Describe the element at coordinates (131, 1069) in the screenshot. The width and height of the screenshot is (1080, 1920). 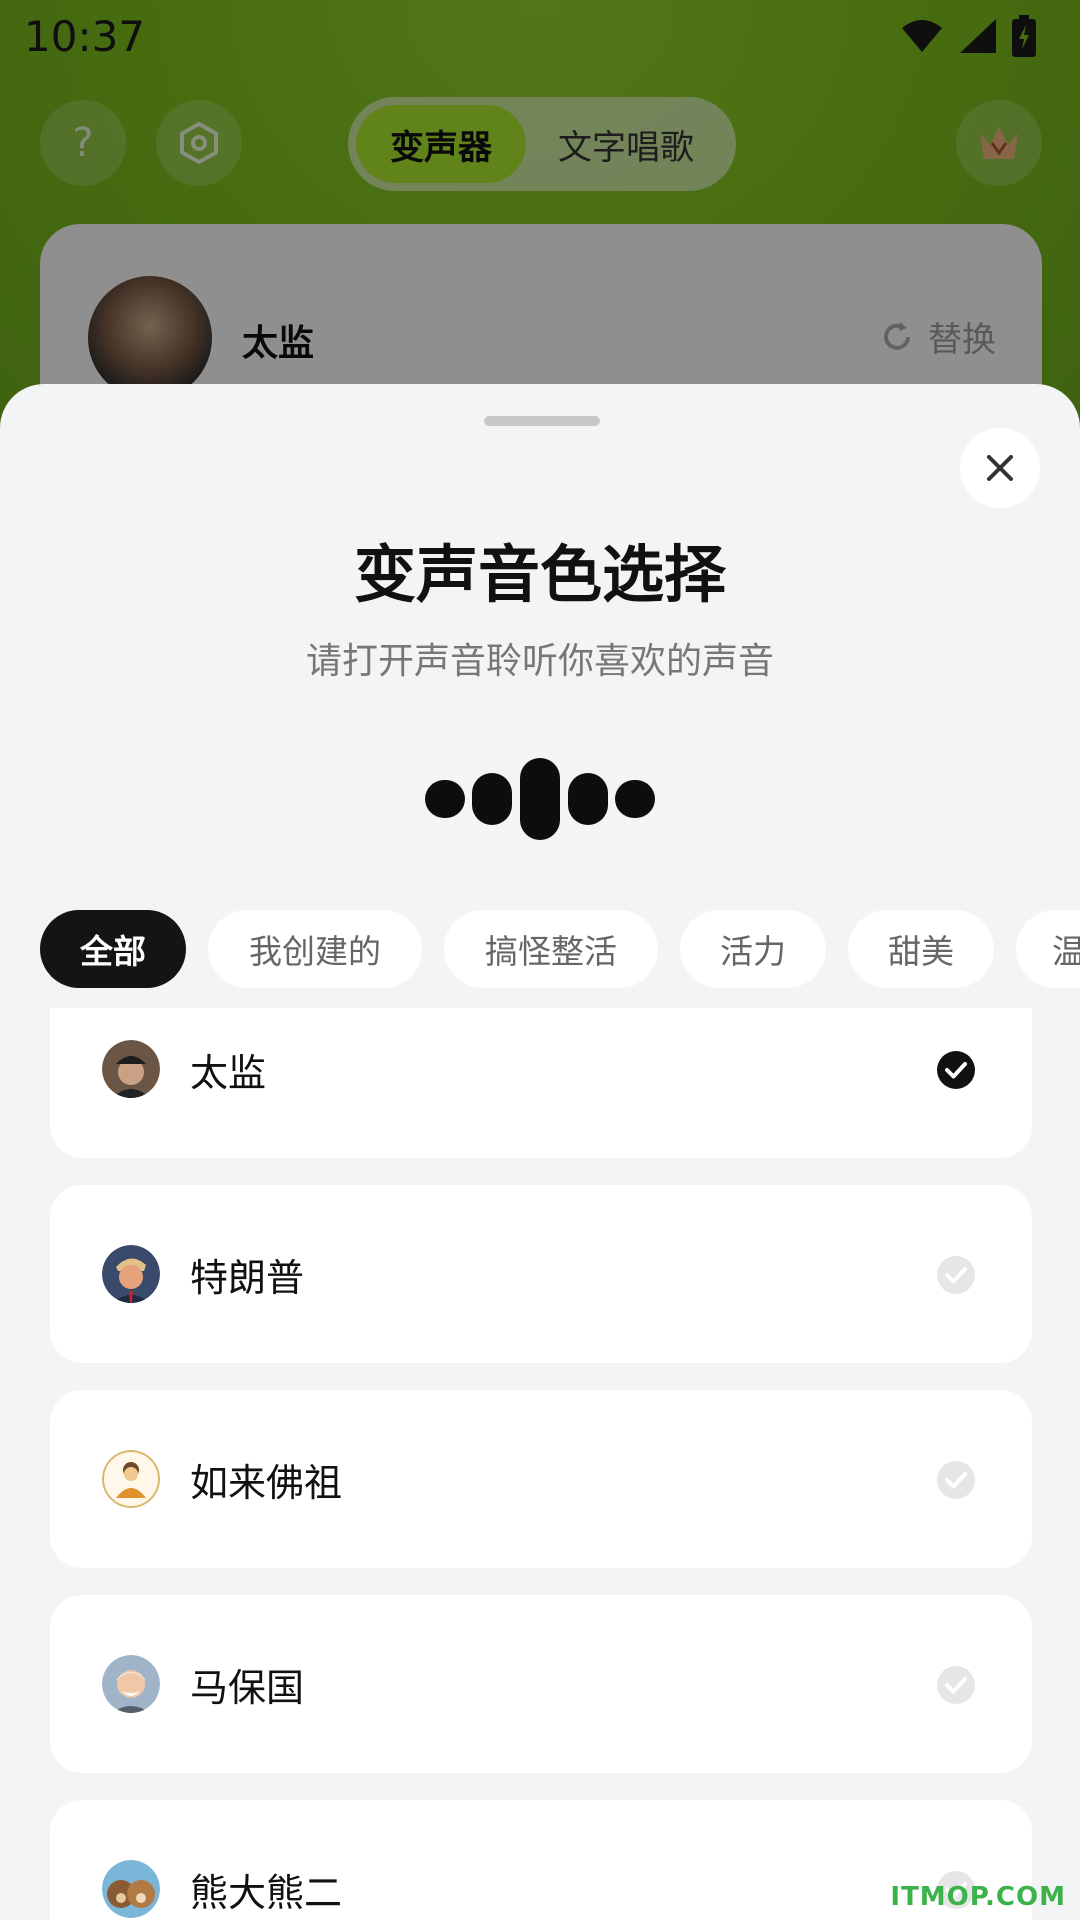
I see `eunuch-avatar-icon` at that location.